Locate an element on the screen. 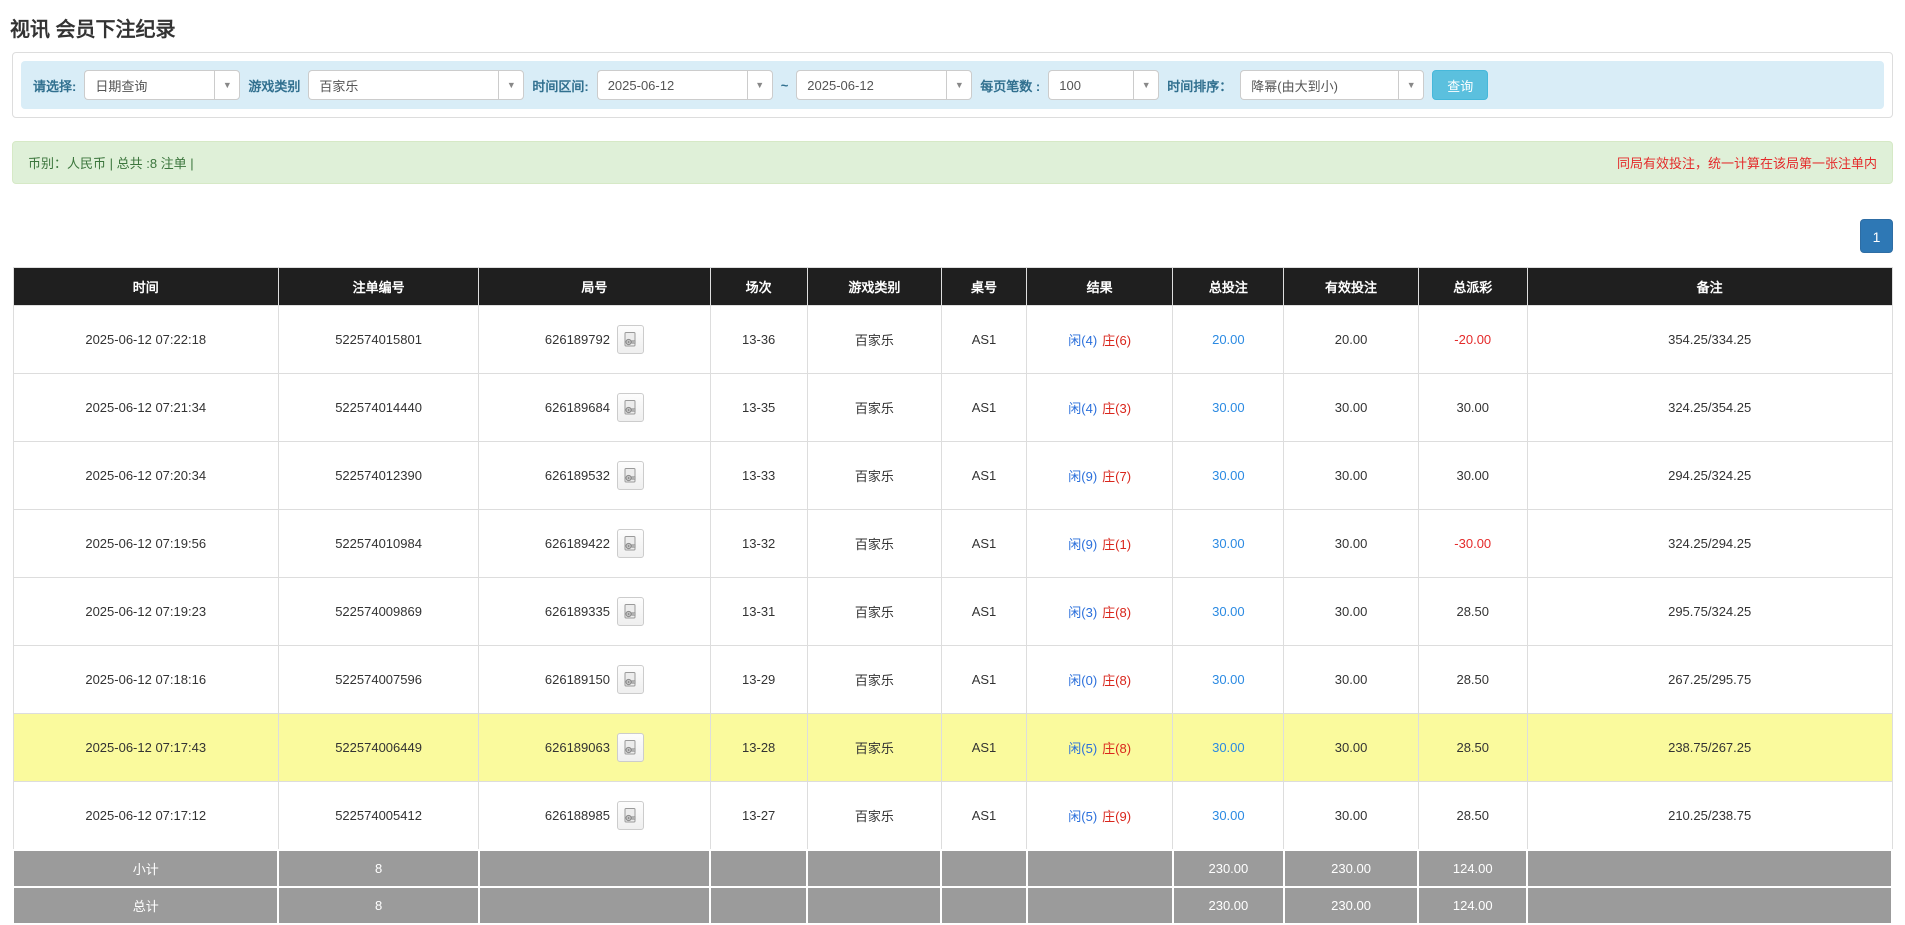 The image size is (1905, 925). game-type-input is located at coordinates (403, 85).